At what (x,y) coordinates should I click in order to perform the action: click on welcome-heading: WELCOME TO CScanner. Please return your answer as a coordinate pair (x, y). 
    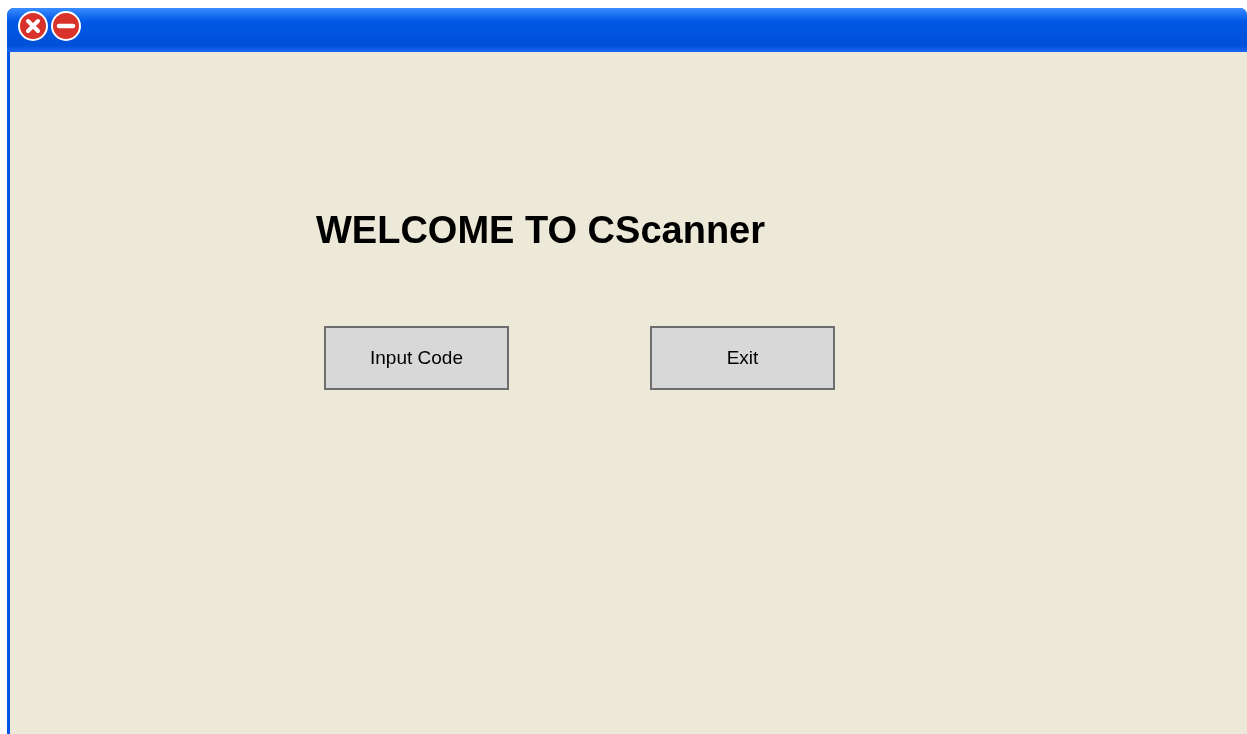
    Looking at the image, I should click on (541, 230).